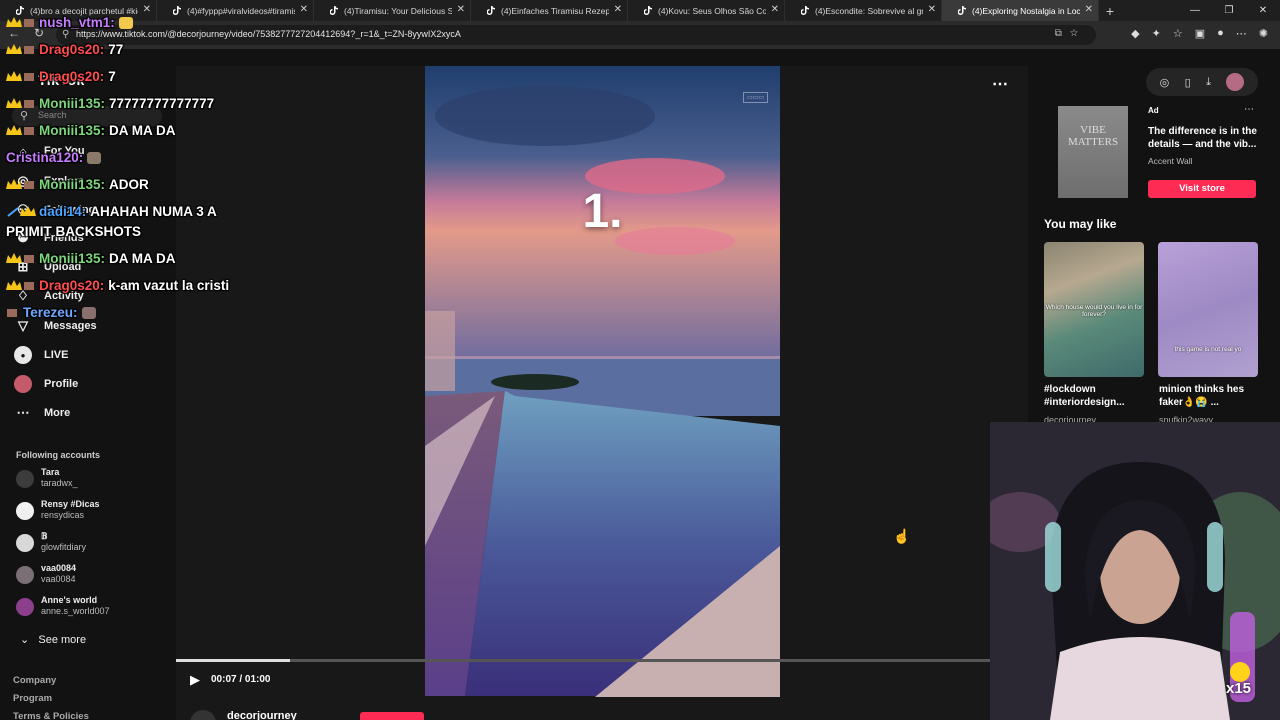  Describe the element at coordinates (1235, 82) in the screenshot. I see `user-avatar` at that location.